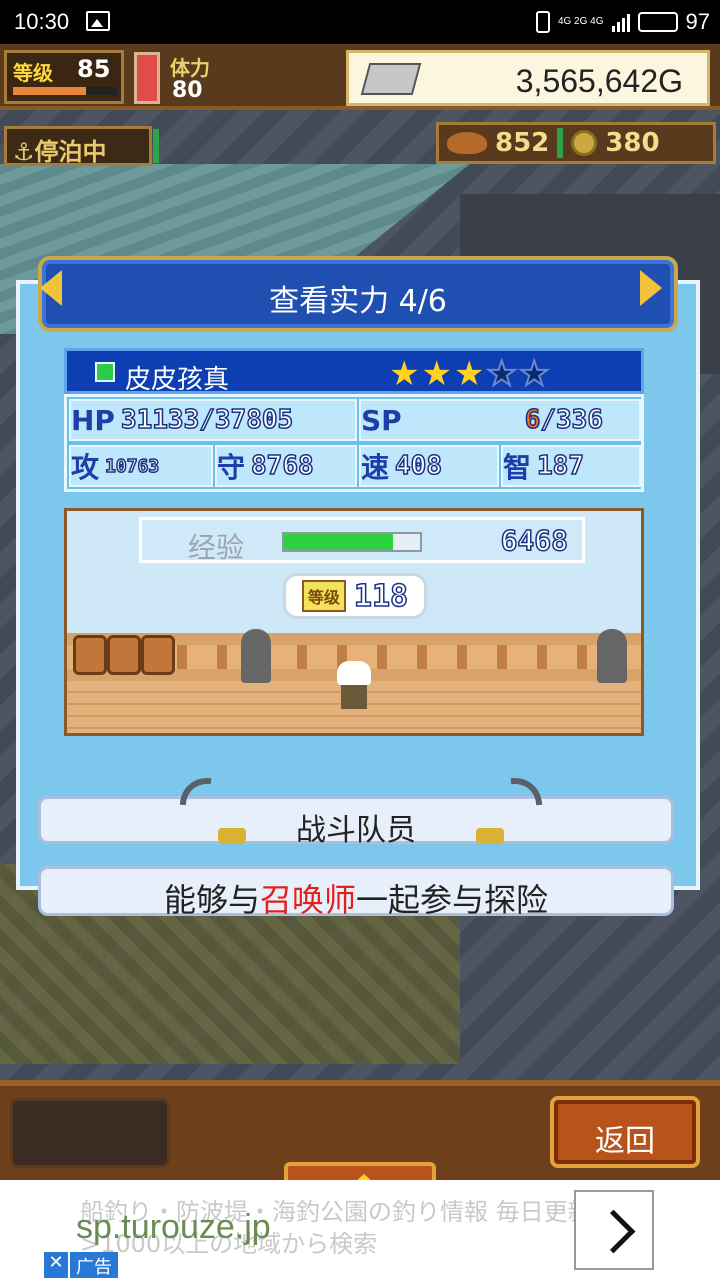 This screenshot has height=1280, width=720. I want to click on coin-icon, so click(584, 143).